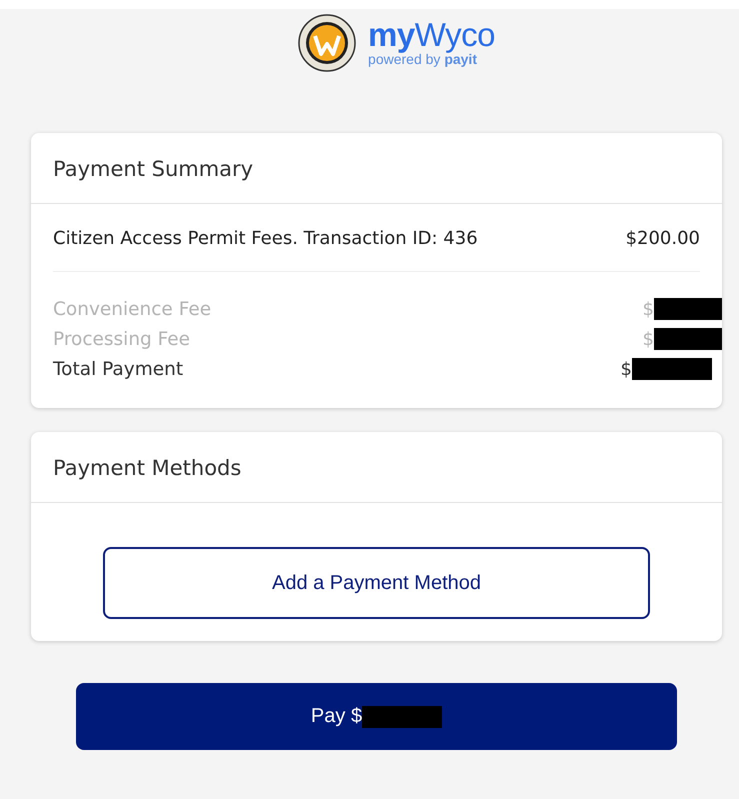 The height and width of the screenshot is (799, 739). I want to click on card-title: Payment Summary, so click(153, 169).